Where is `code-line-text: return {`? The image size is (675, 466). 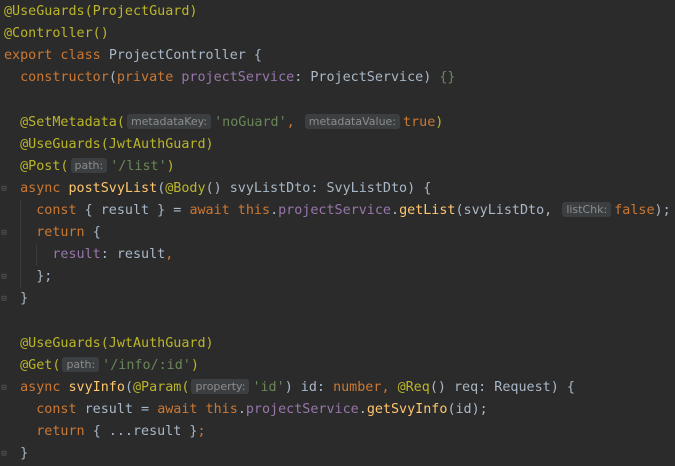 code-line-text: return { is located at coordinates (52, 233).